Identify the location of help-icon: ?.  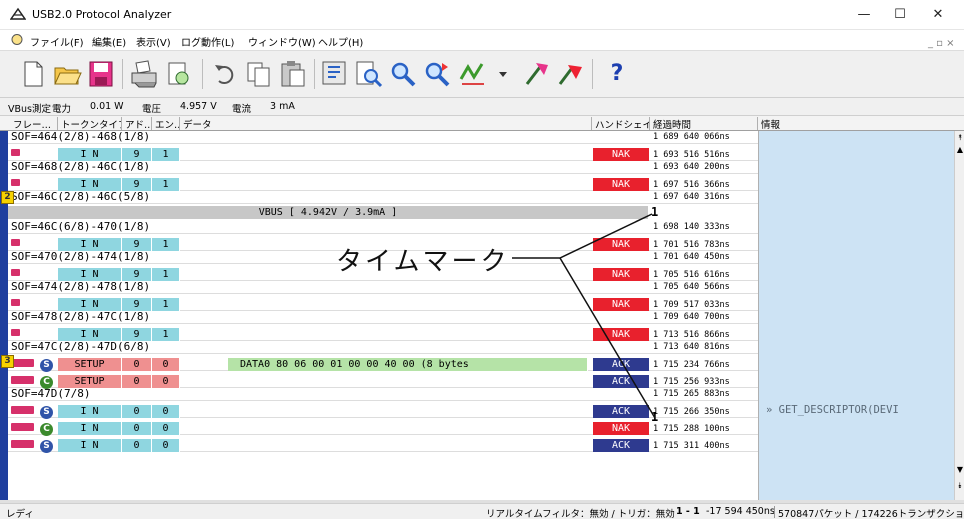
(617, 74).